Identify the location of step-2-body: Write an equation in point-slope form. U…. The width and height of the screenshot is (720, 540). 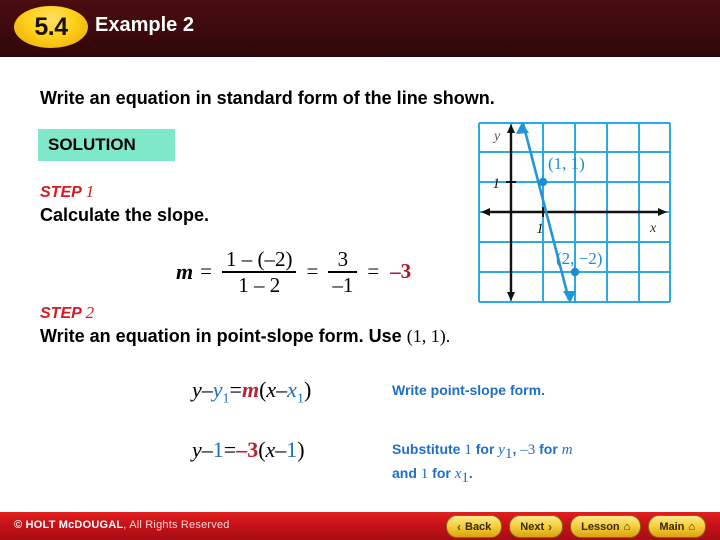
(245, 336).